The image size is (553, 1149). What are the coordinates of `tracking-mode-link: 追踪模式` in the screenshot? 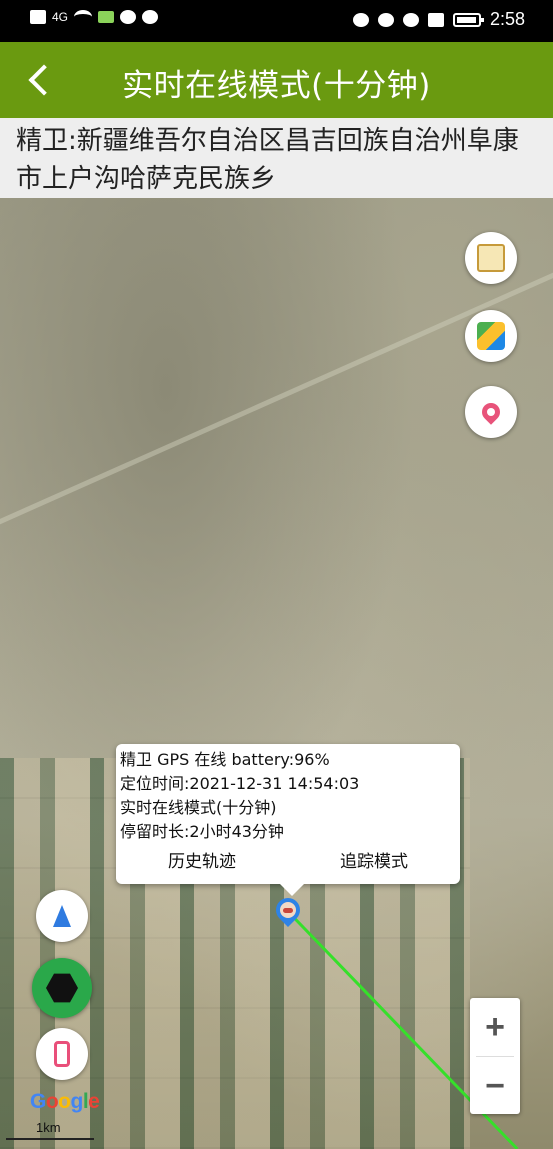 It's located at (374, 862).